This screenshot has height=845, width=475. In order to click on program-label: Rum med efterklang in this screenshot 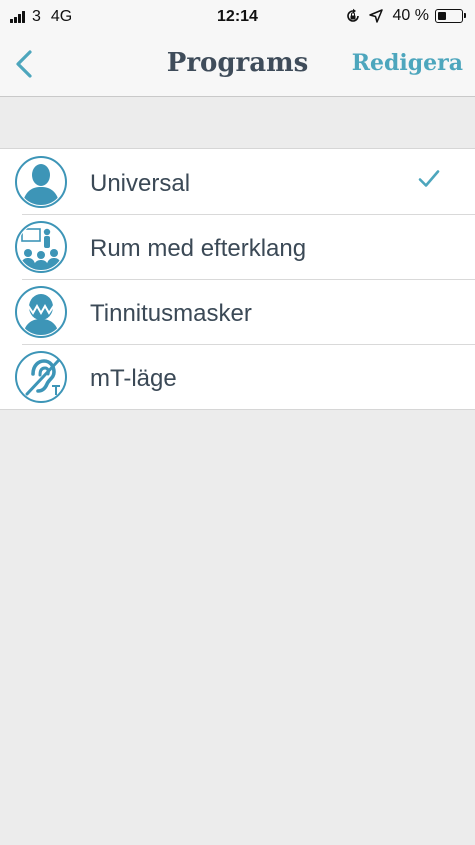, I will do `click(198, 248)`.